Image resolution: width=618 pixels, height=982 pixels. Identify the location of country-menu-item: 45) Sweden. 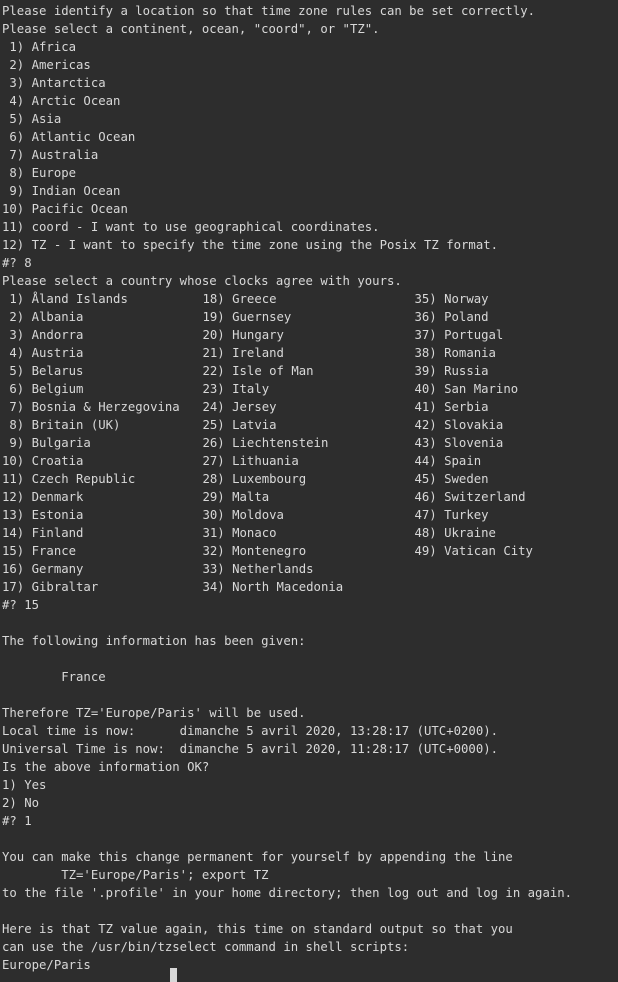
(452, 479).